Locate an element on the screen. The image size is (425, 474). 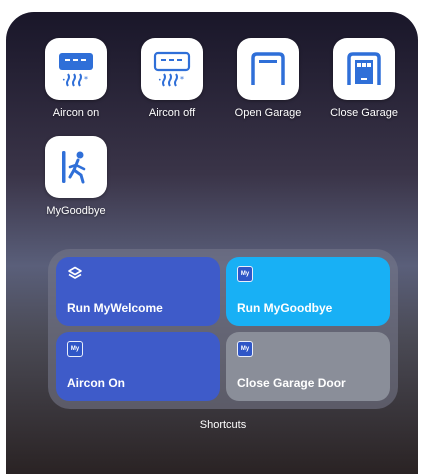
shortcut-run-mywelcome: Run MyWelcome is located at coordinates (138, 291).